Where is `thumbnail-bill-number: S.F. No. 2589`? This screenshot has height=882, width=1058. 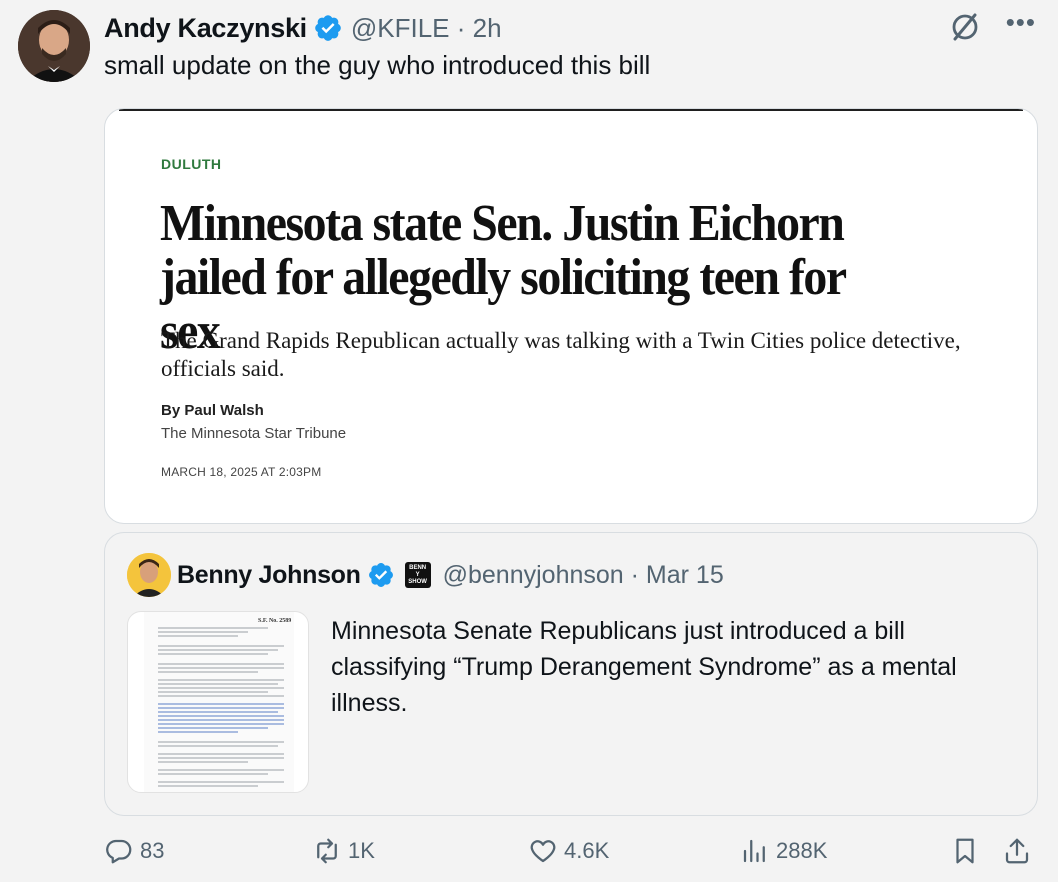 thumbnail-bill-number: S.F. No. 2589 is located at coordinates (274, 621).